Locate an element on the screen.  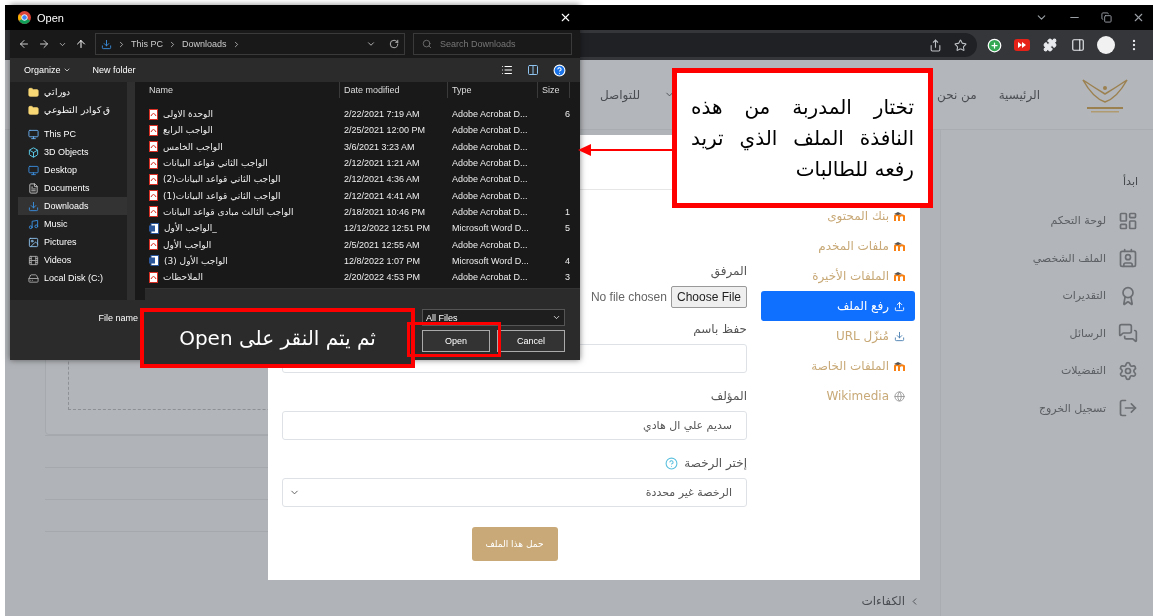
table-cell-text: 1 is located at coordinates (567, 212).